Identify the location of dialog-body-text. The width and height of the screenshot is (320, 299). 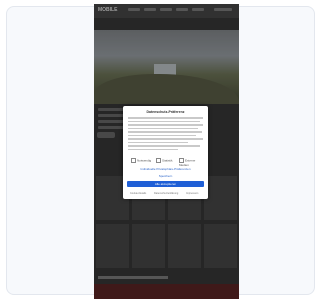
(165, 134).